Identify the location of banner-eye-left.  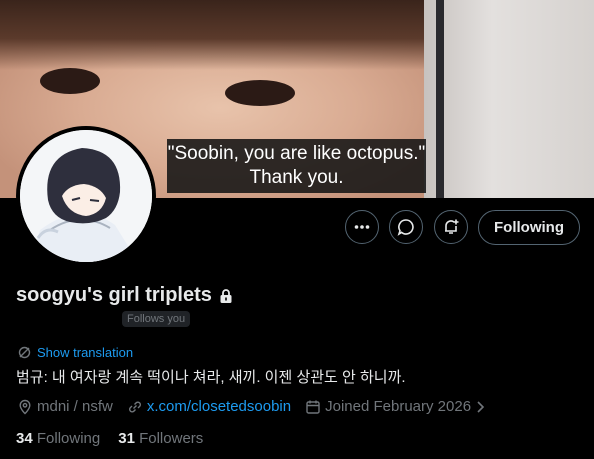
(70, 81).